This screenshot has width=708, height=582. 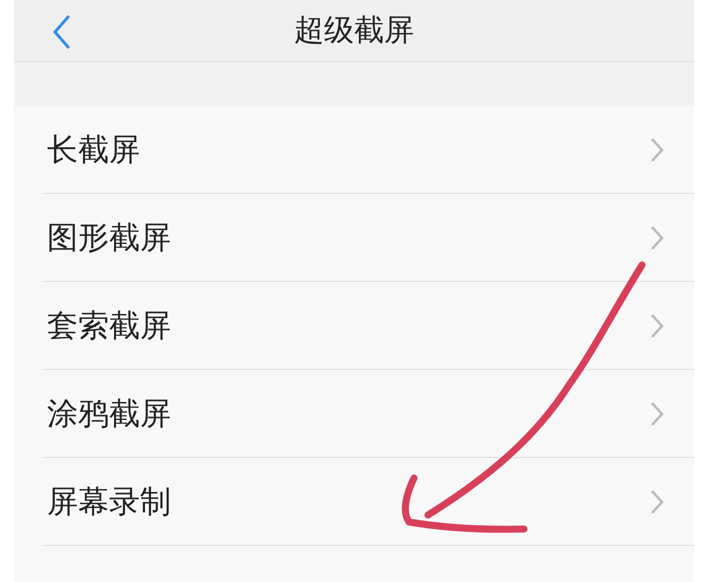 I want to click on settings-row: 套索截屏, so click(x=369, y=326).